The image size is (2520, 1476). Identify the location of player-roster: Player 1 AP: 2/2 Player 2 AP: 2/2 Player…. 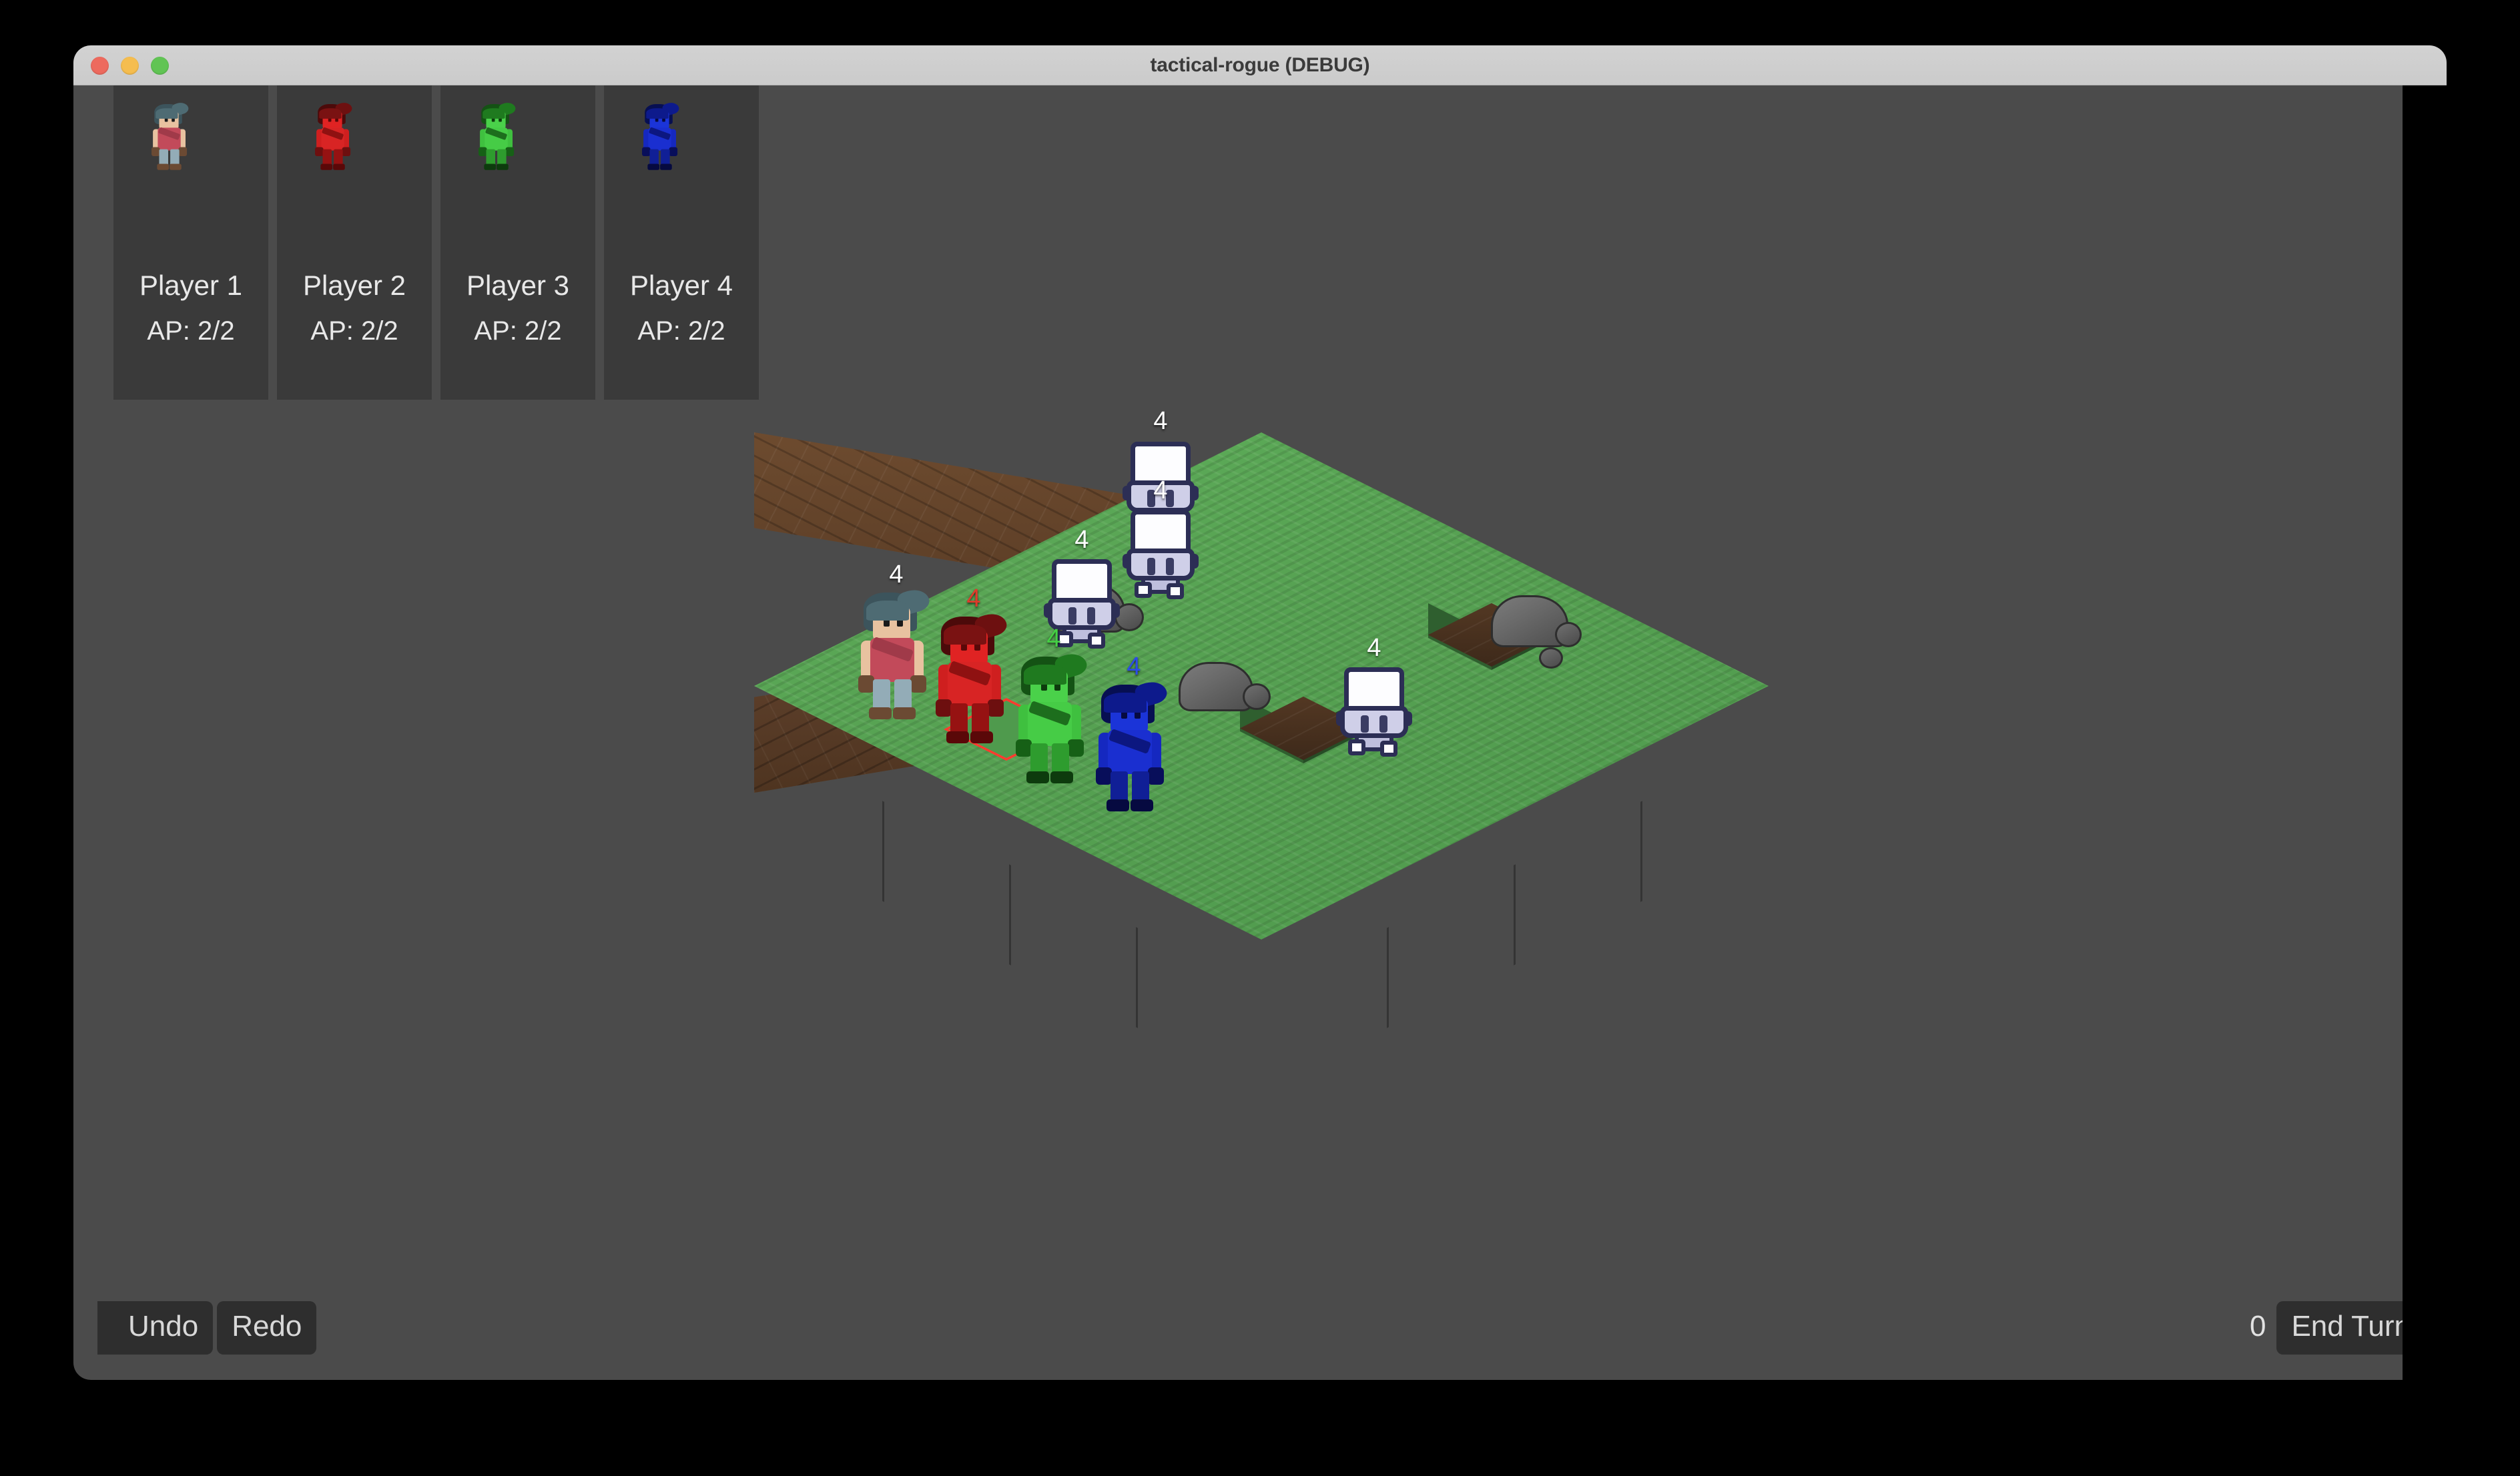
(436, 243).